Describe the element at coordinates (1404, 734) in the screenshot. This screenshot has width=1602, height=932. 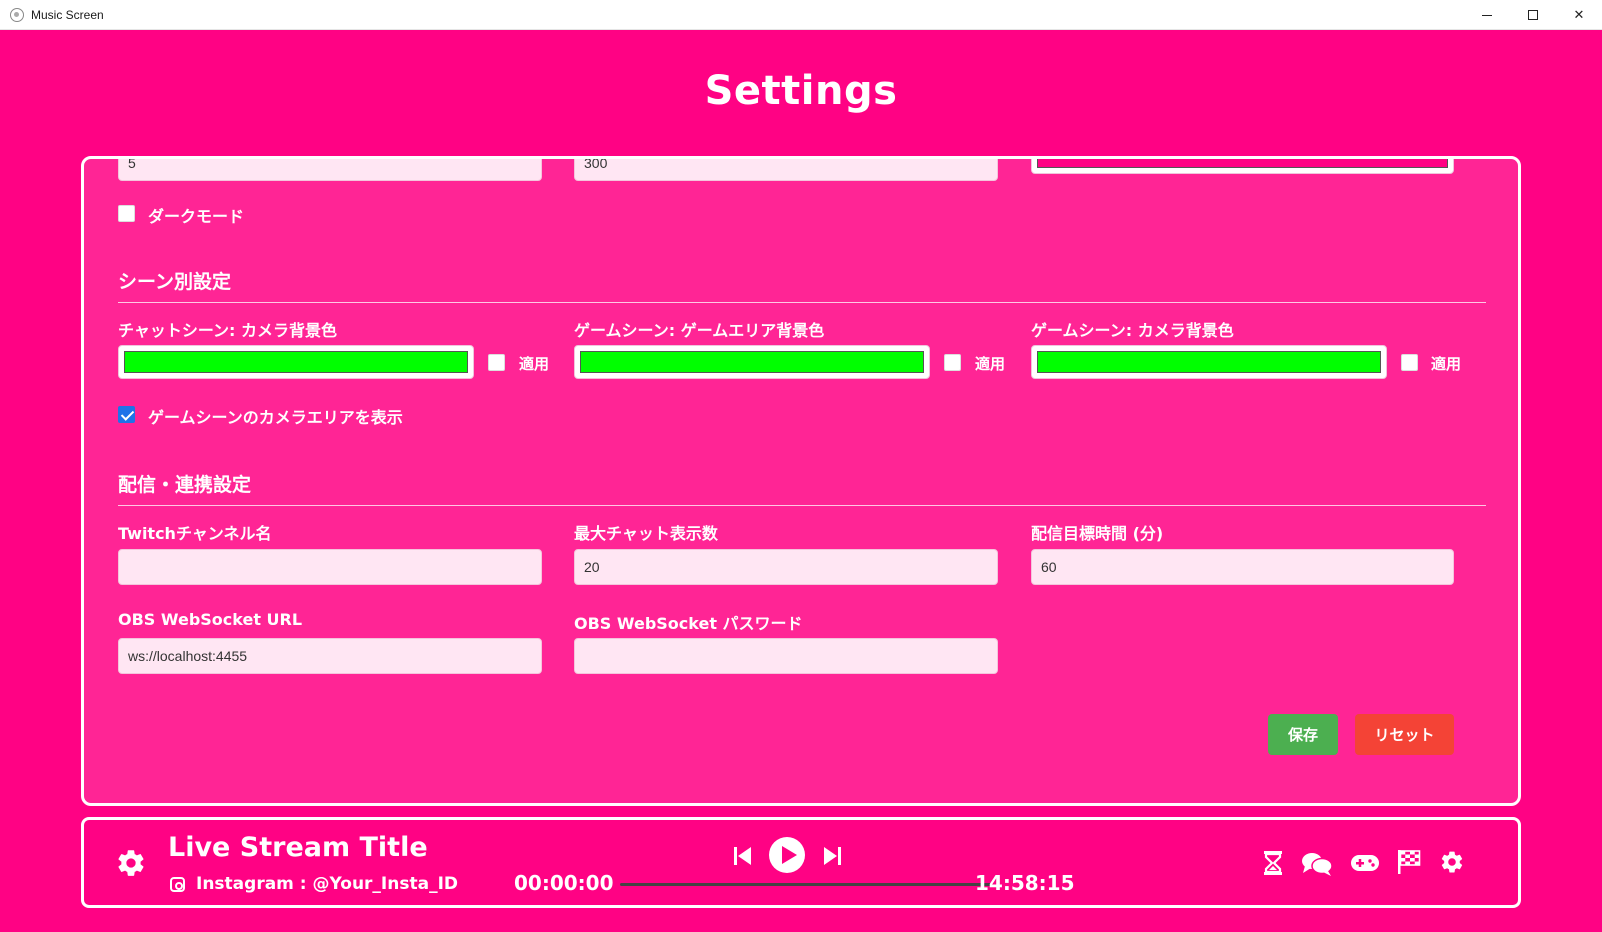
I see `reset-button: リセット` at that location.